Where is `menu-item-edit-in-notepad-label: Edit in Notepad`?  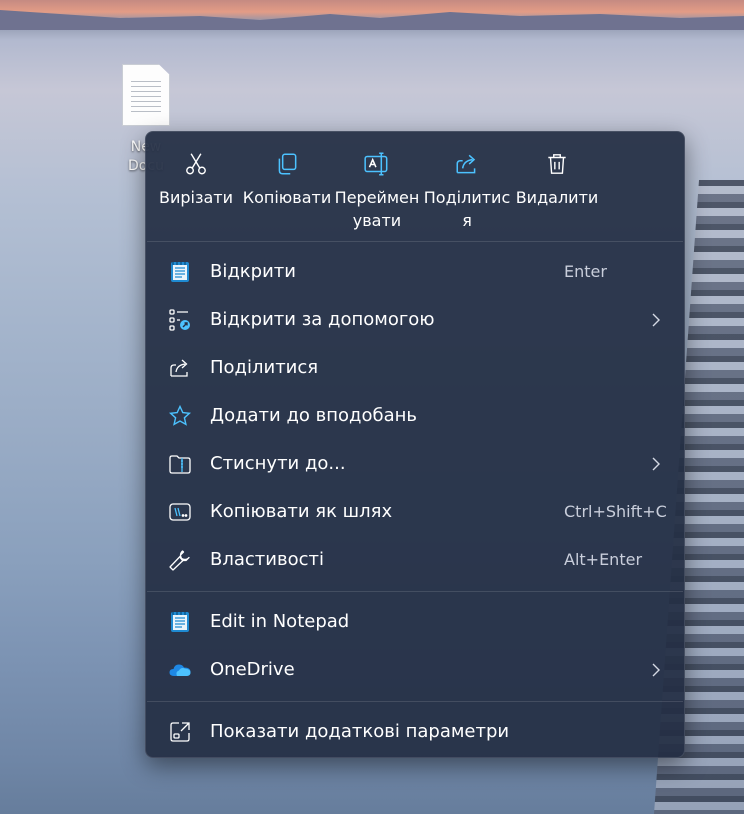 menu-item-edit-in-notepad-label: Edit in Notepad is located at coordinates (280, 621).